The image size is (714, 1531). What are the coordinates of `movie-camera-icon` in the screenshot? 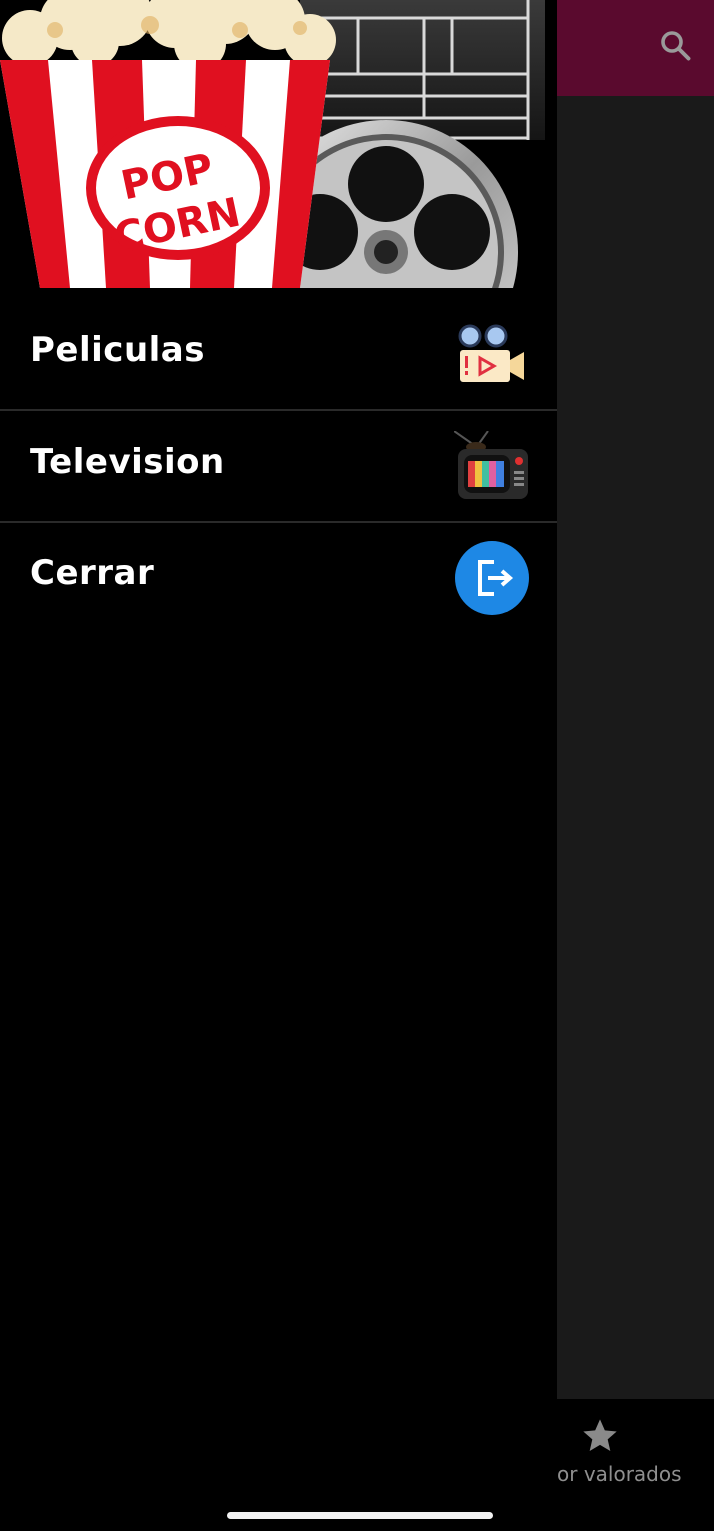 It's located at (491, 353).